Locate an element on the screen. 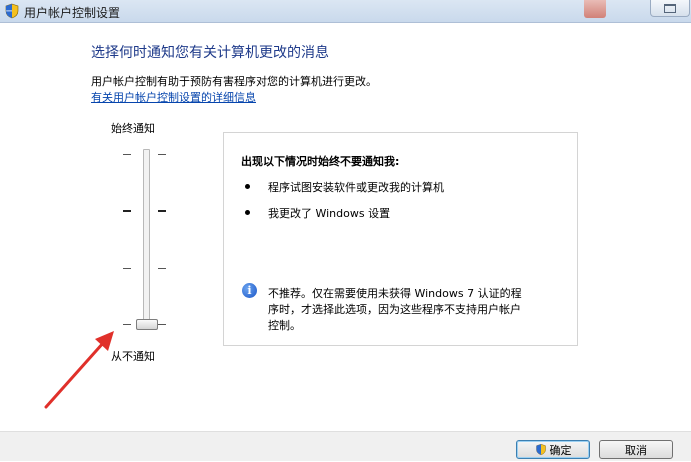 The image size is (691, 462). info-bullet: 我更改了 Windows 设置 is located at coordinates (329, 213).